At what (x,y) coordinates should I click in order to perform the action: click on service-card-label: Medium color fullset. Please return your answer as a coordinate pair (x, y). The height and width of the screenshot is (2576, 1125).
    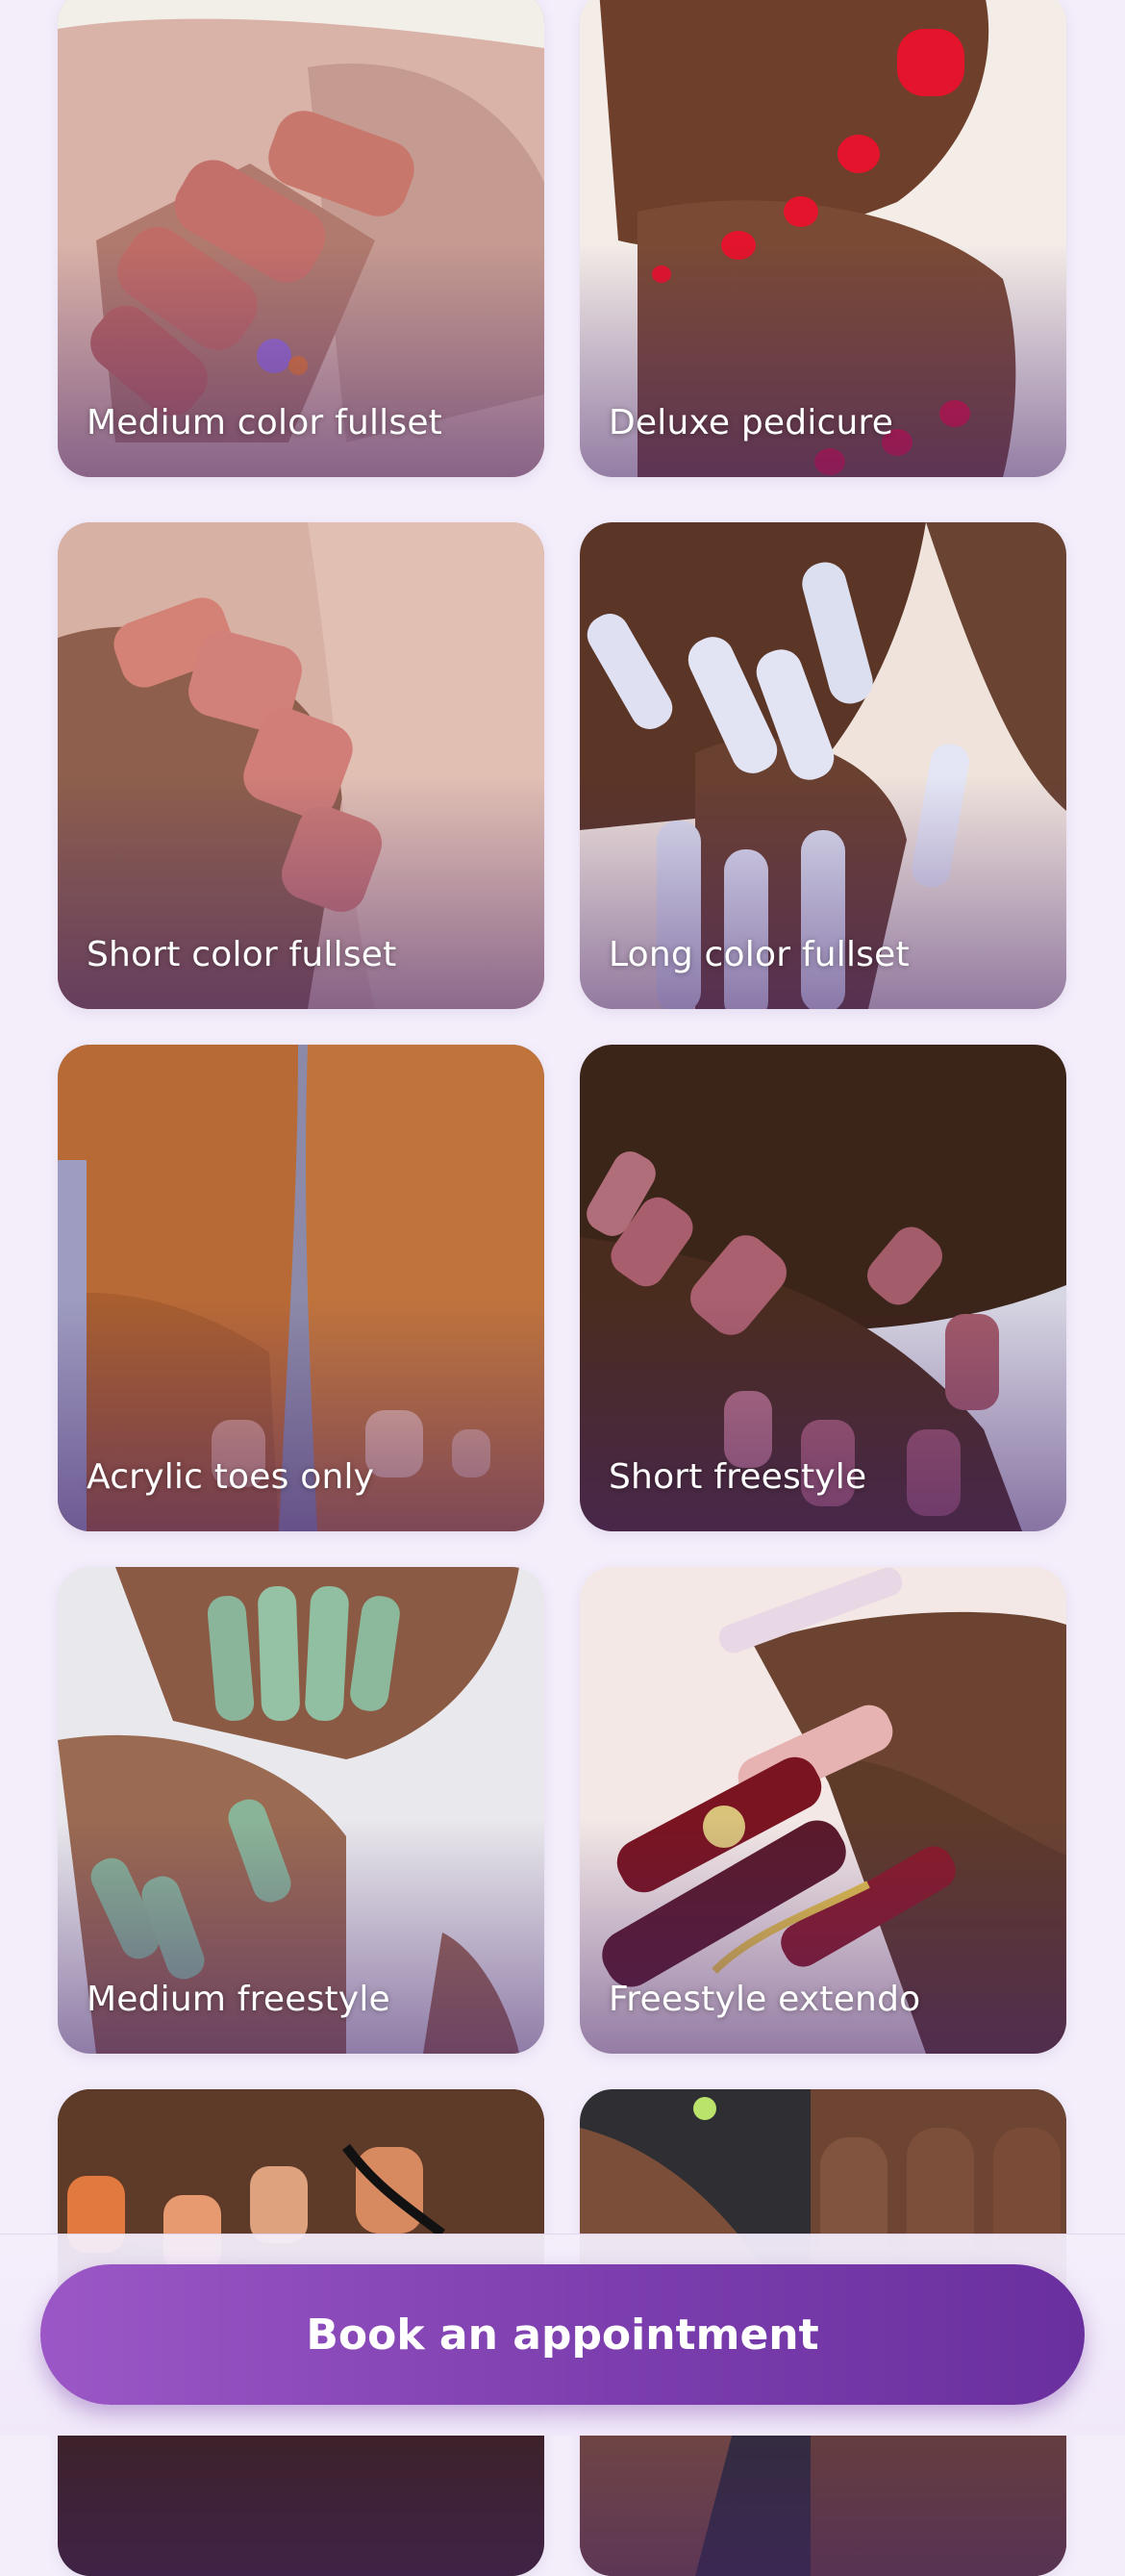
    Looking at the image, I should click on (264, 422).